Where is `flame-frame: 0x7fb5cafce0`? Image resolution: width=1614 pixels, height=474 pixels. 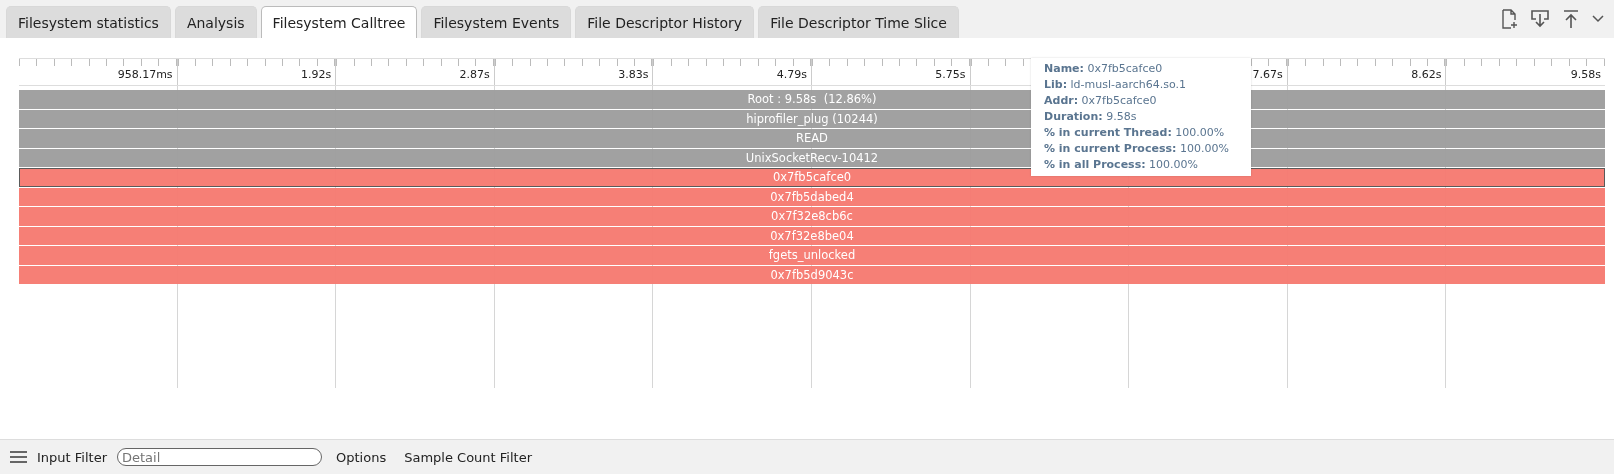
flame-frame: 0x7fb5cafce0 is located at coordinates (812, 177).